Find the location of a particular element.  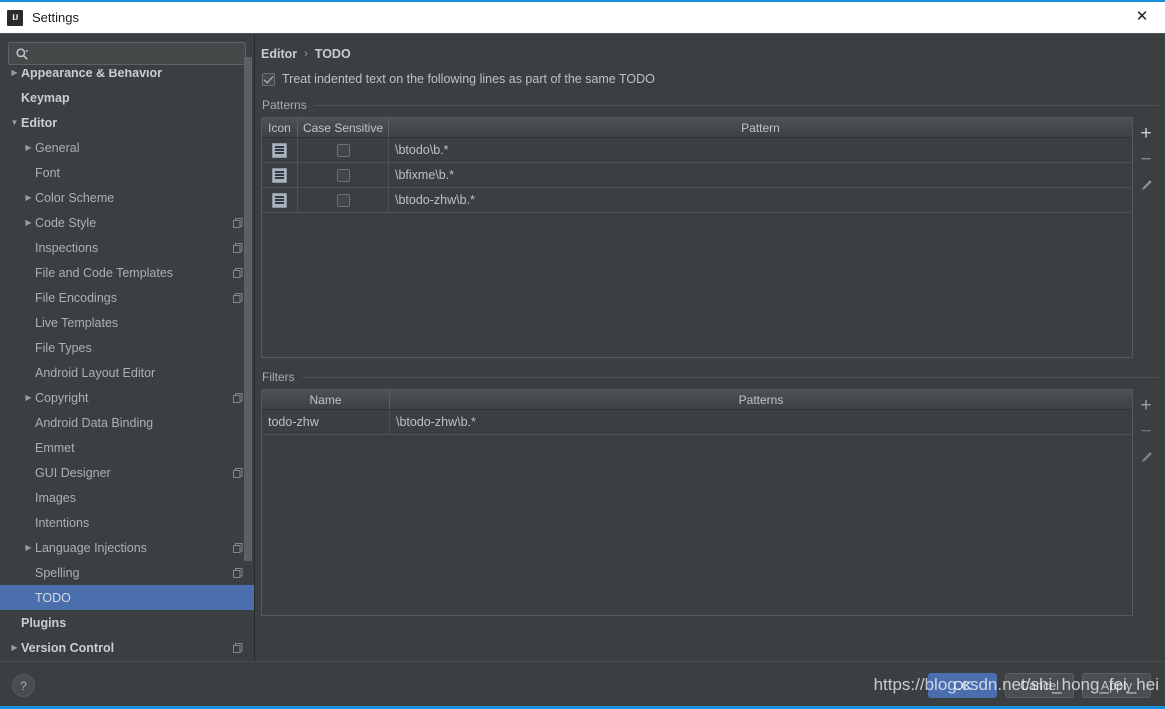

sidebar-item-version-control: ▶ Version Control is located at coordinates (127, 647).